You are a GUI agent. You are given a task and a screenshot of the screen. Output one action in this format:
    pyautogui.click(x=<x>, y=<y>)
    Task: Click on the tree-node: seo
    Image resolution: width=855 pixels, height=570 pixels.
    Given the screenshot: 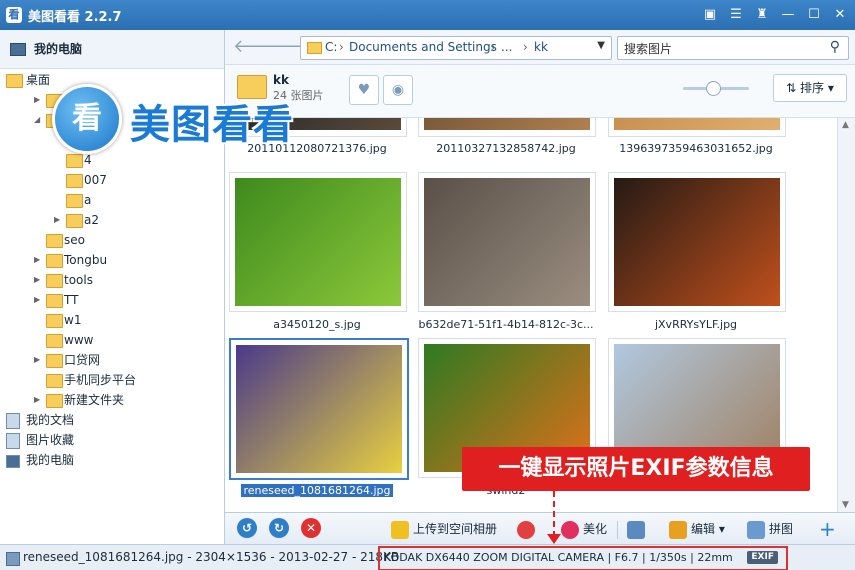 What is the action you would take?
    pyautogui.click(x=112, y=240)
    